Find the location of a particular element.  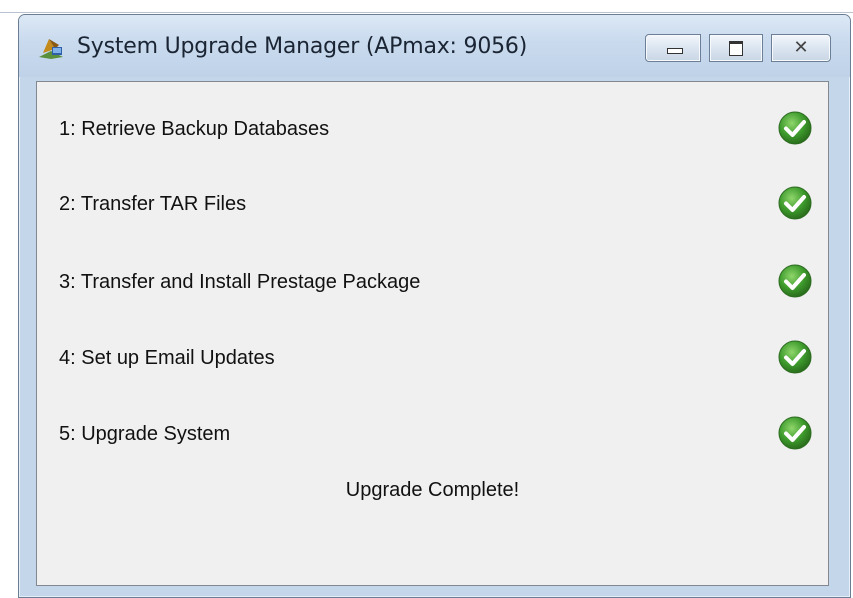

step-label: 1: Retrieve Backup Databases is located at coordinates (194, 129).